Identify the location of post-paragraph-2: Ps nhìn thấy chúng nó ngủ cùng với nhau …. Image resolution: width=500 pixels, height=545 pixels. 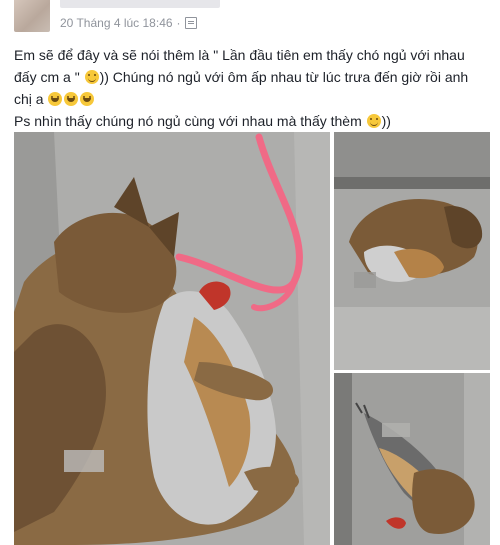
(252, 121).